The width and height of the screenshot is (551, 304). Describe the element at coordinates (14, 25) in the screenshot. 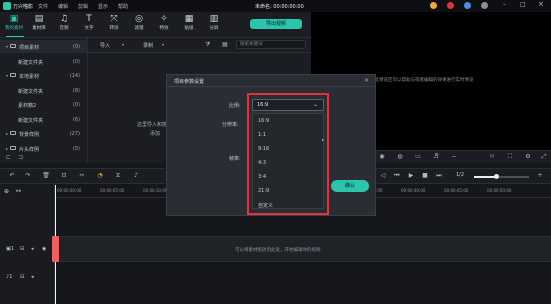

I see `tab-media: ▣ 我的素材` at that location.